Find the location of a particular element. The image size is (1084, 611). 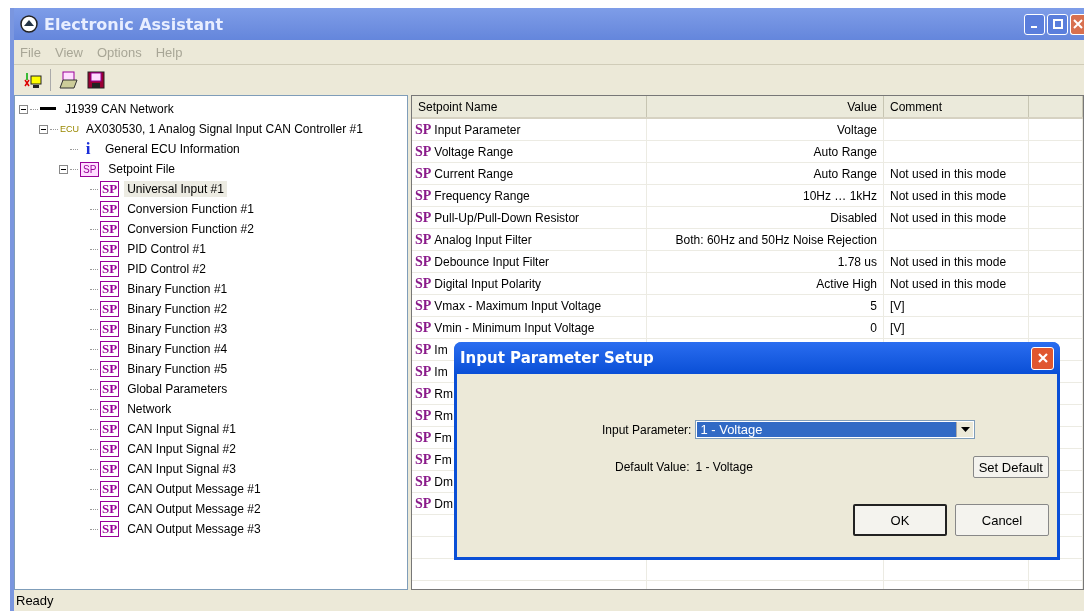

column-header: Value is located at coordinates (765, 106).